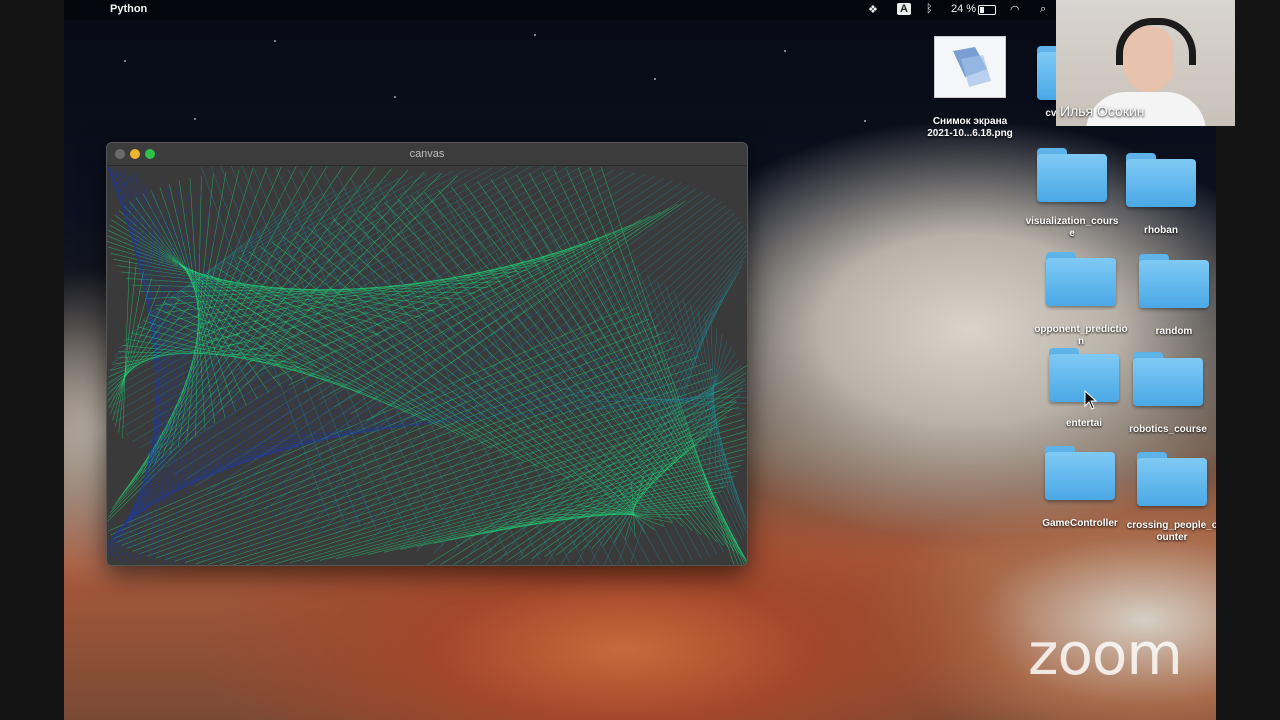  Describe the element at coordinates (1168, 429) in the screenshot. I see `folder-label: robotics_course` at that location.